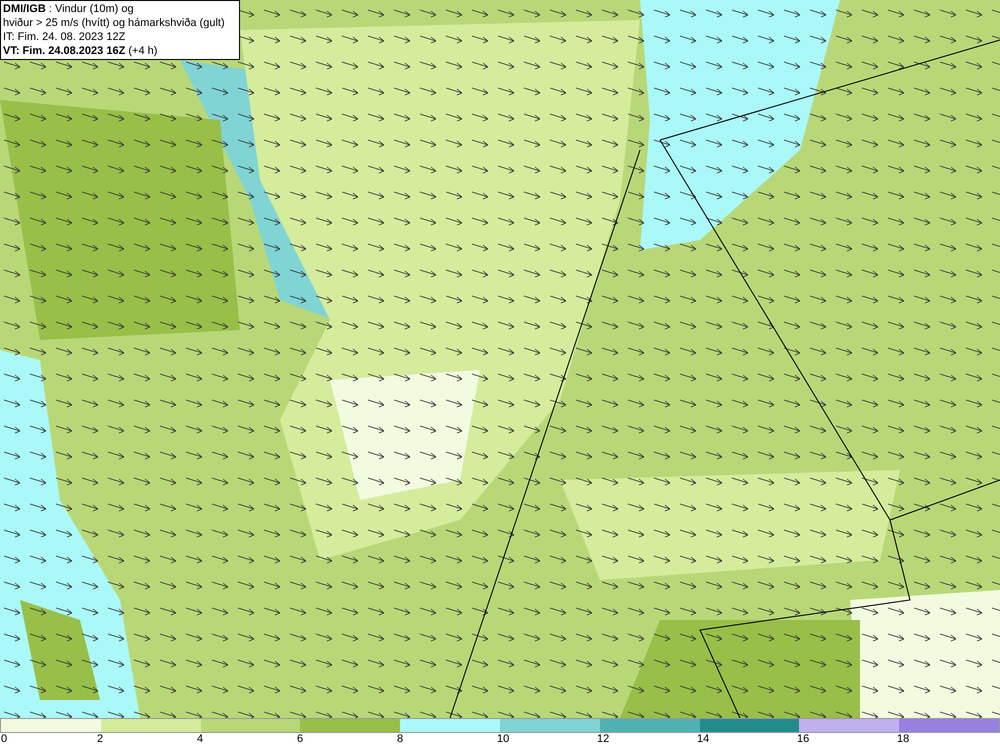 The image size is (1000, 747). What do you see at coordinates (80, 51) in the screenshot?
I see `info-text: VT: Fim. 24.08.2023 16Z (+4 h)` at bounding box center [80, 51].